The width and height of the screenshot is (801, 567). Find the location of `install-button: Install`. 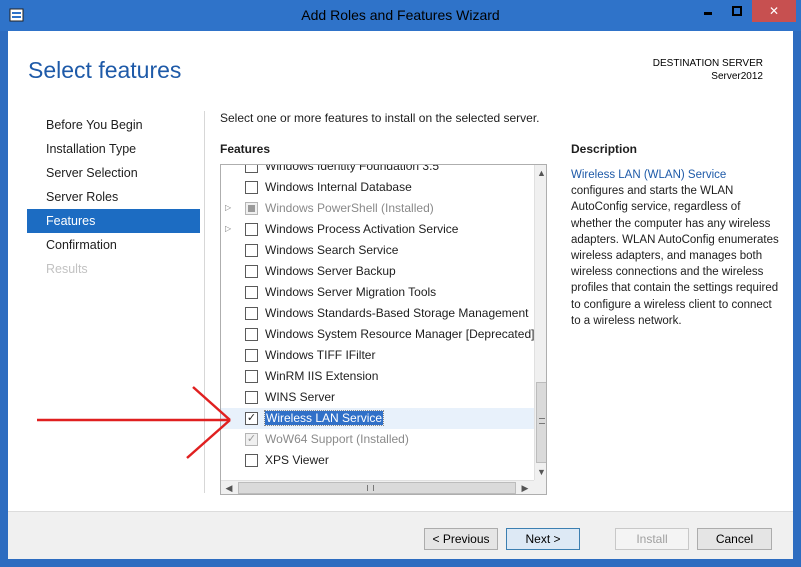

install-button: Install is located at coordinates (652, 539).